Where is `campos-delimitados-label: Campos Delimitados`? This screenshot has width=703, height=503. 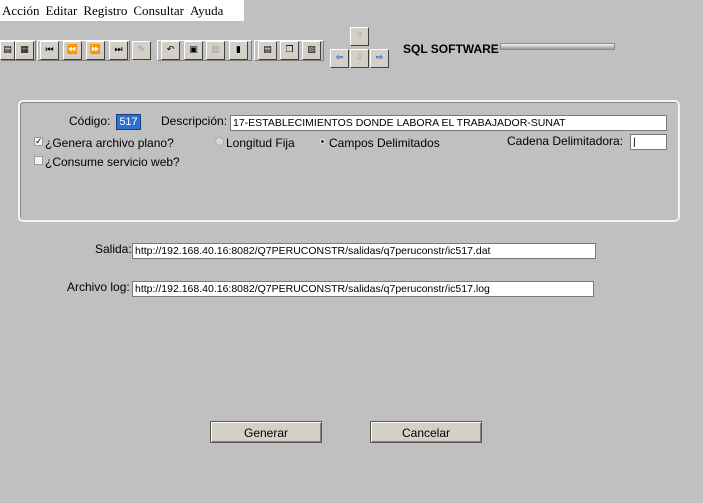
campos-delimitados-label: Campos Delimitados is located at coordinates (384, 143).